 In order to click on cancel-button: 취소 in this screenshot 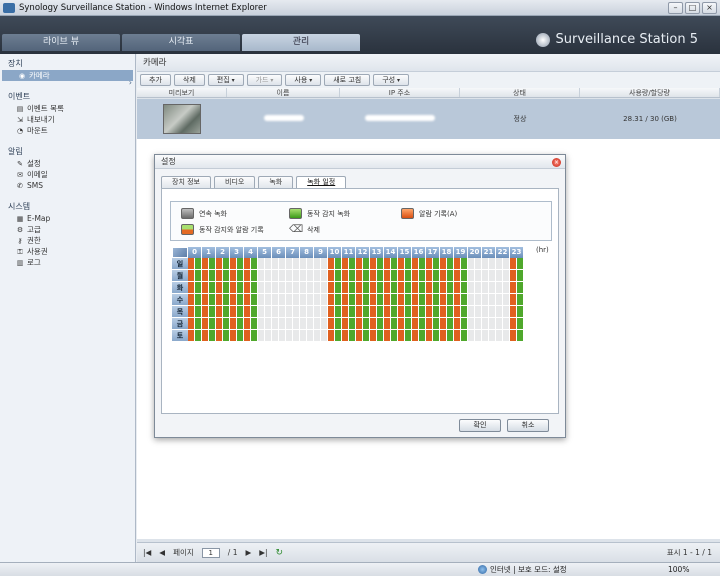, I will do `click(528, 425)`.